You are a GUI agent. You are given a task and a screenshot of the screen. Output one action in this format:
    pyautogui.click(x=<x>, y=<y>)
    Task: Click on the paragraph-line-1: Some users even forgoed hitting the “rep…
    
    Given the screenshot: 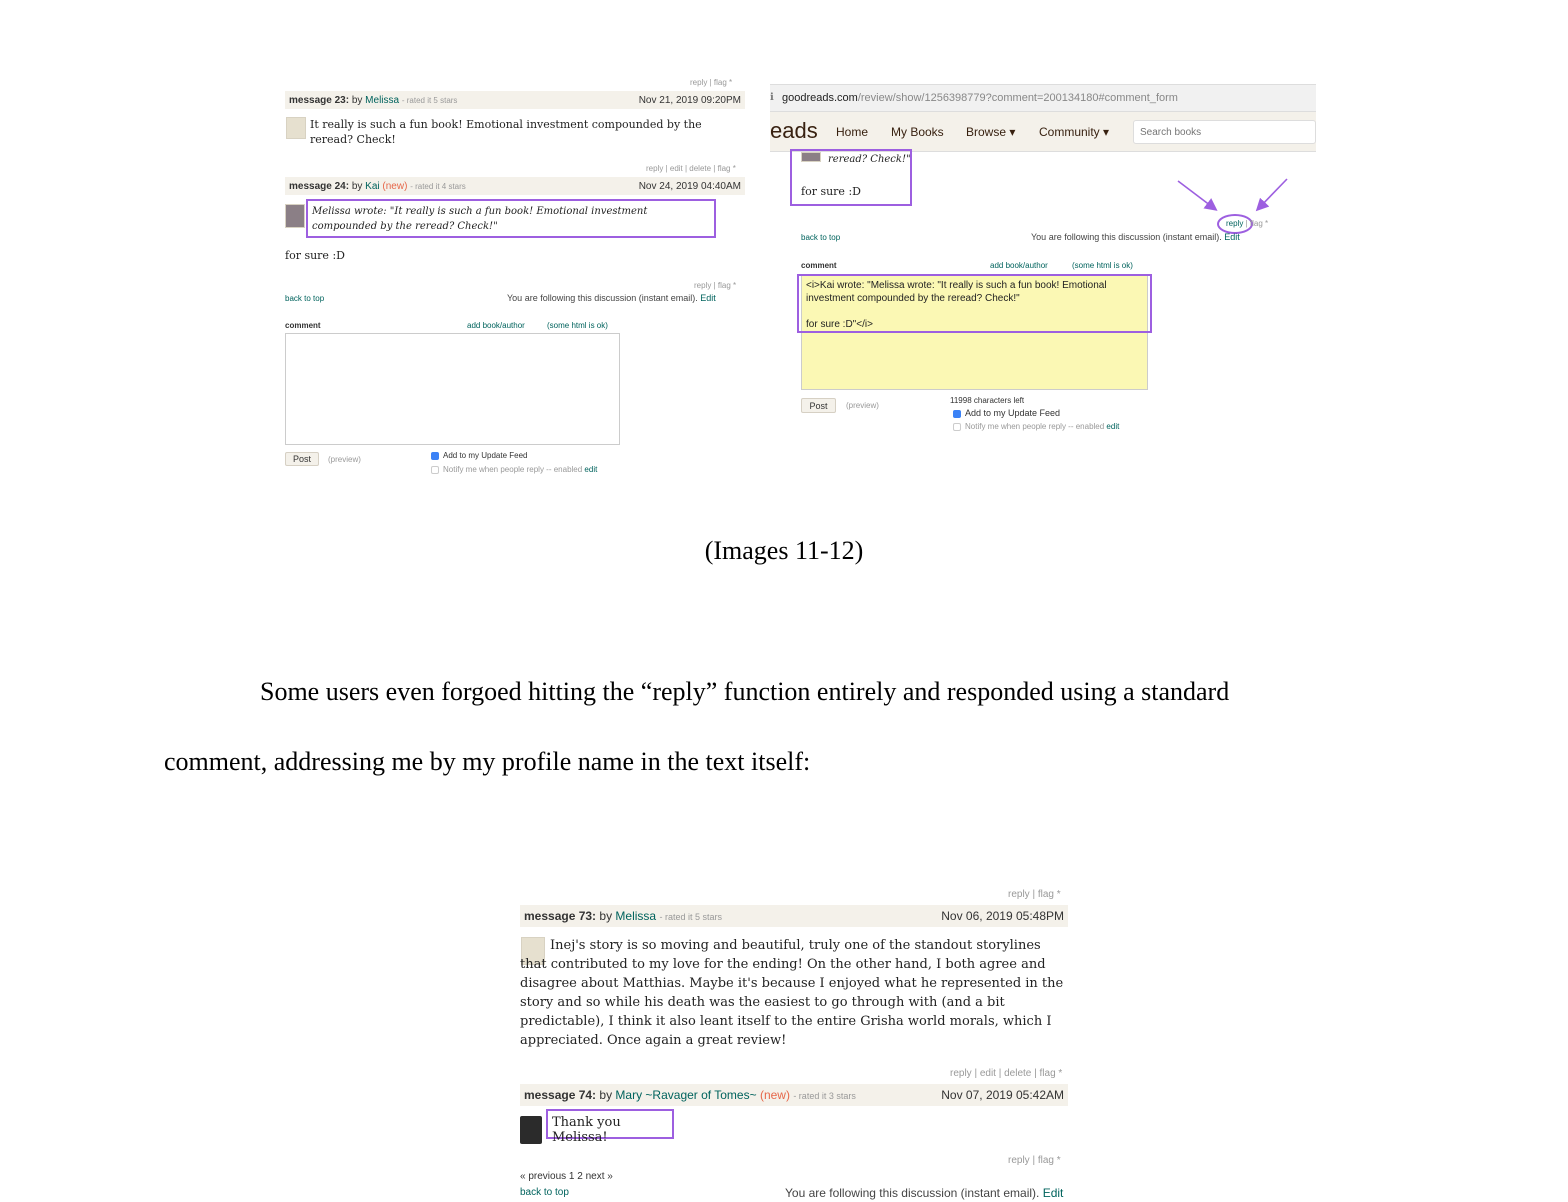 What is the action you would take?
    pyautogui.click(x=745, y=691)
    